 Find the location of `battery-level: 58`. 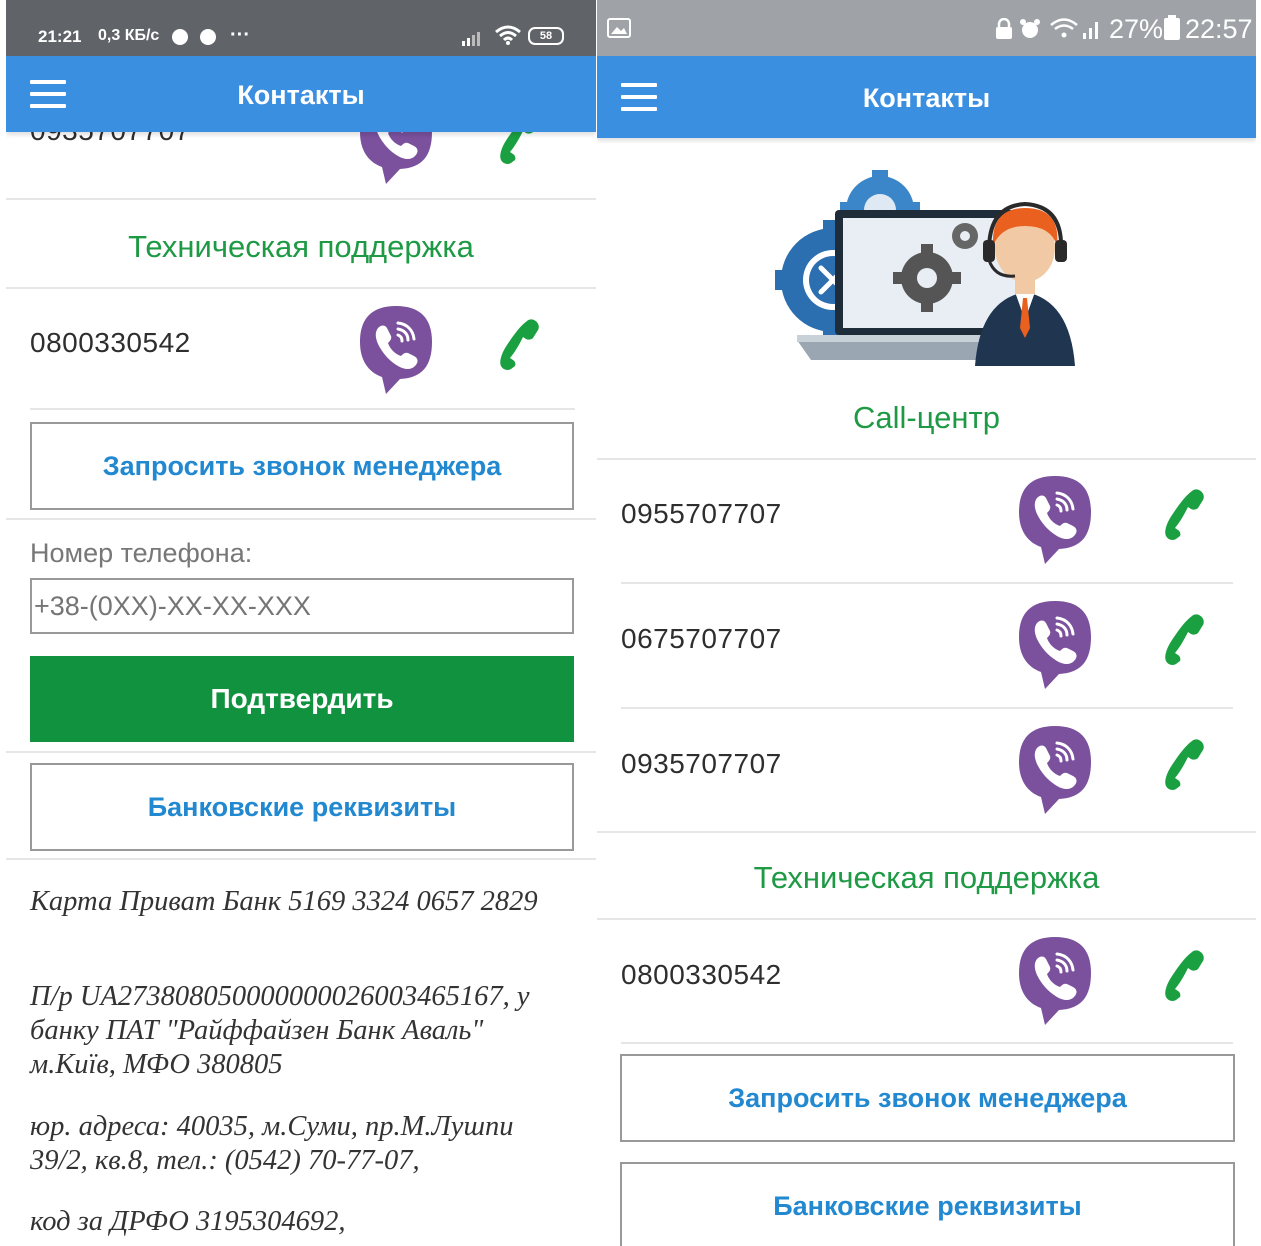

battery-level: 58 is located at coordinates (546, 36).